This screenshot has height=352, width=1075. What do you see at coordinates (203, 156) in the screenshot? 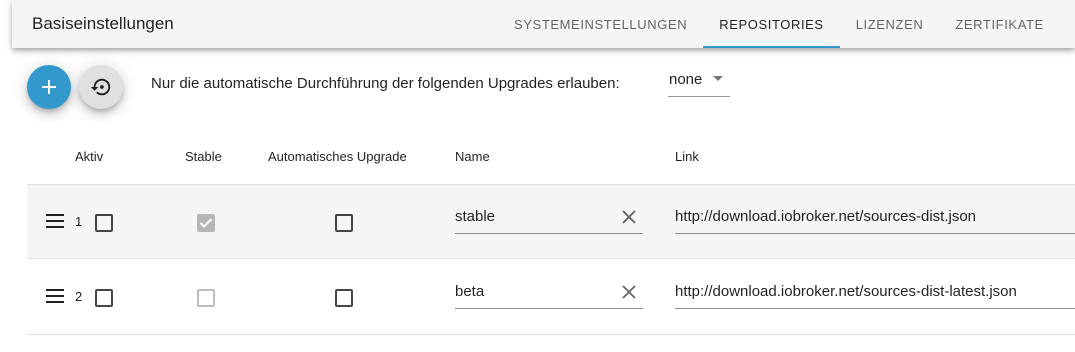
I see `header-stable: Stable` at bounding box center [203, 156].